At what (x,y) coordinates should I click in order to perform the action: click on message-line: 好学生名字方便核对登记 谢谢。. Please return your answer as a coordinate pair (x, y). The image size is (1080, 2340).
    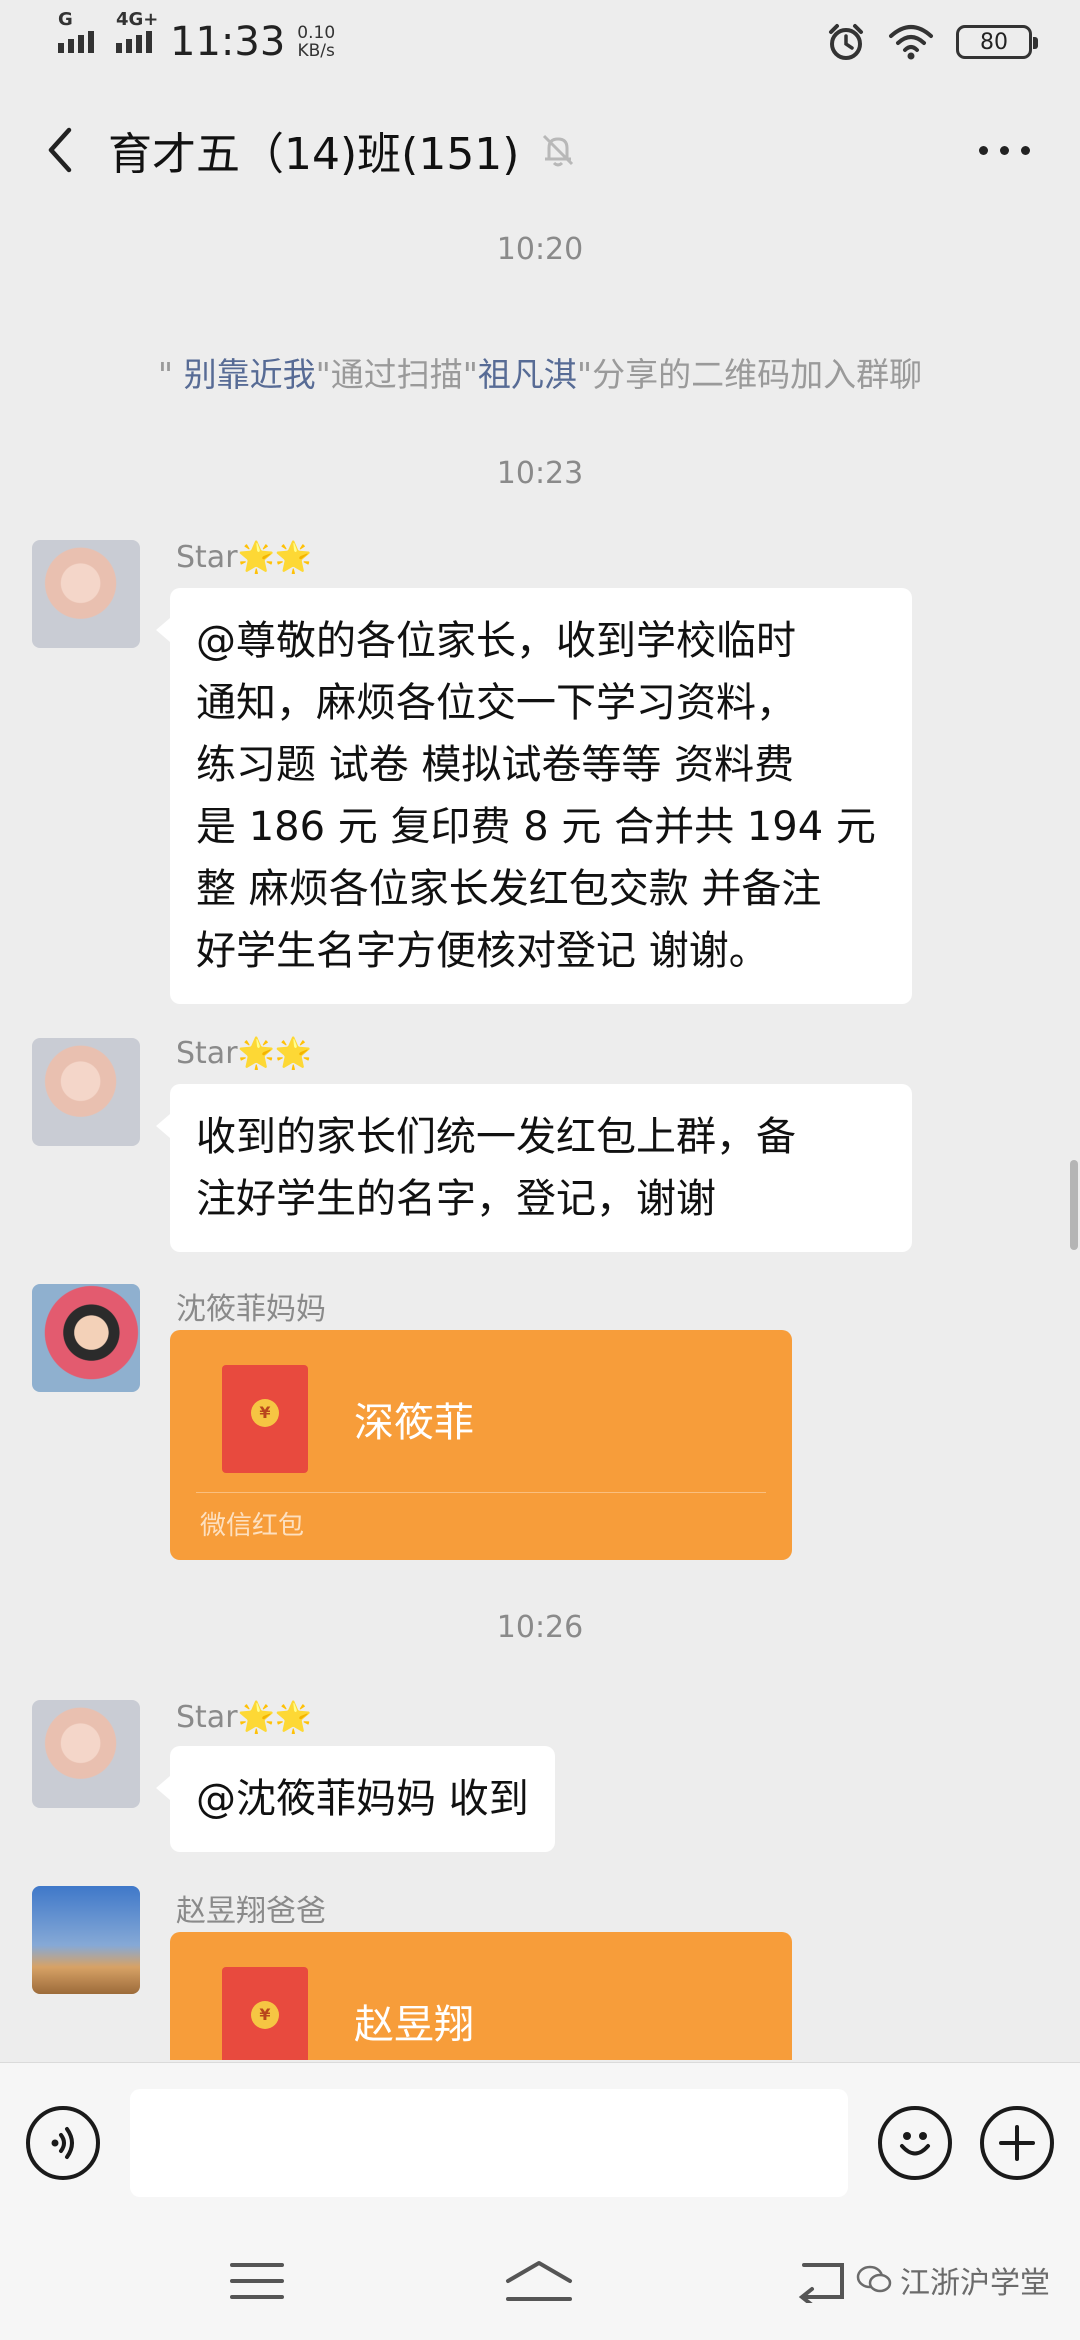
    Looking at the image, I should click on (482, 951).